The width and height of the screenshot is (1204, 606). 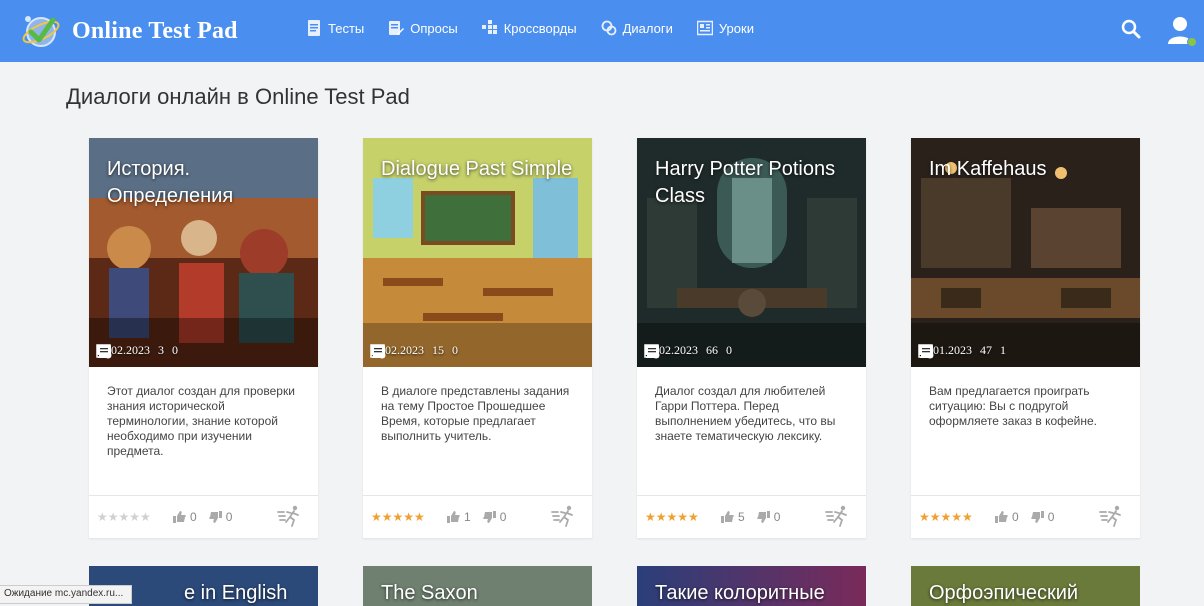 What do you see at coordinates (692, 351) in the screenshot?
I see `card-meta: 07.02.2023 66 0` at bounding box center [692, 351].